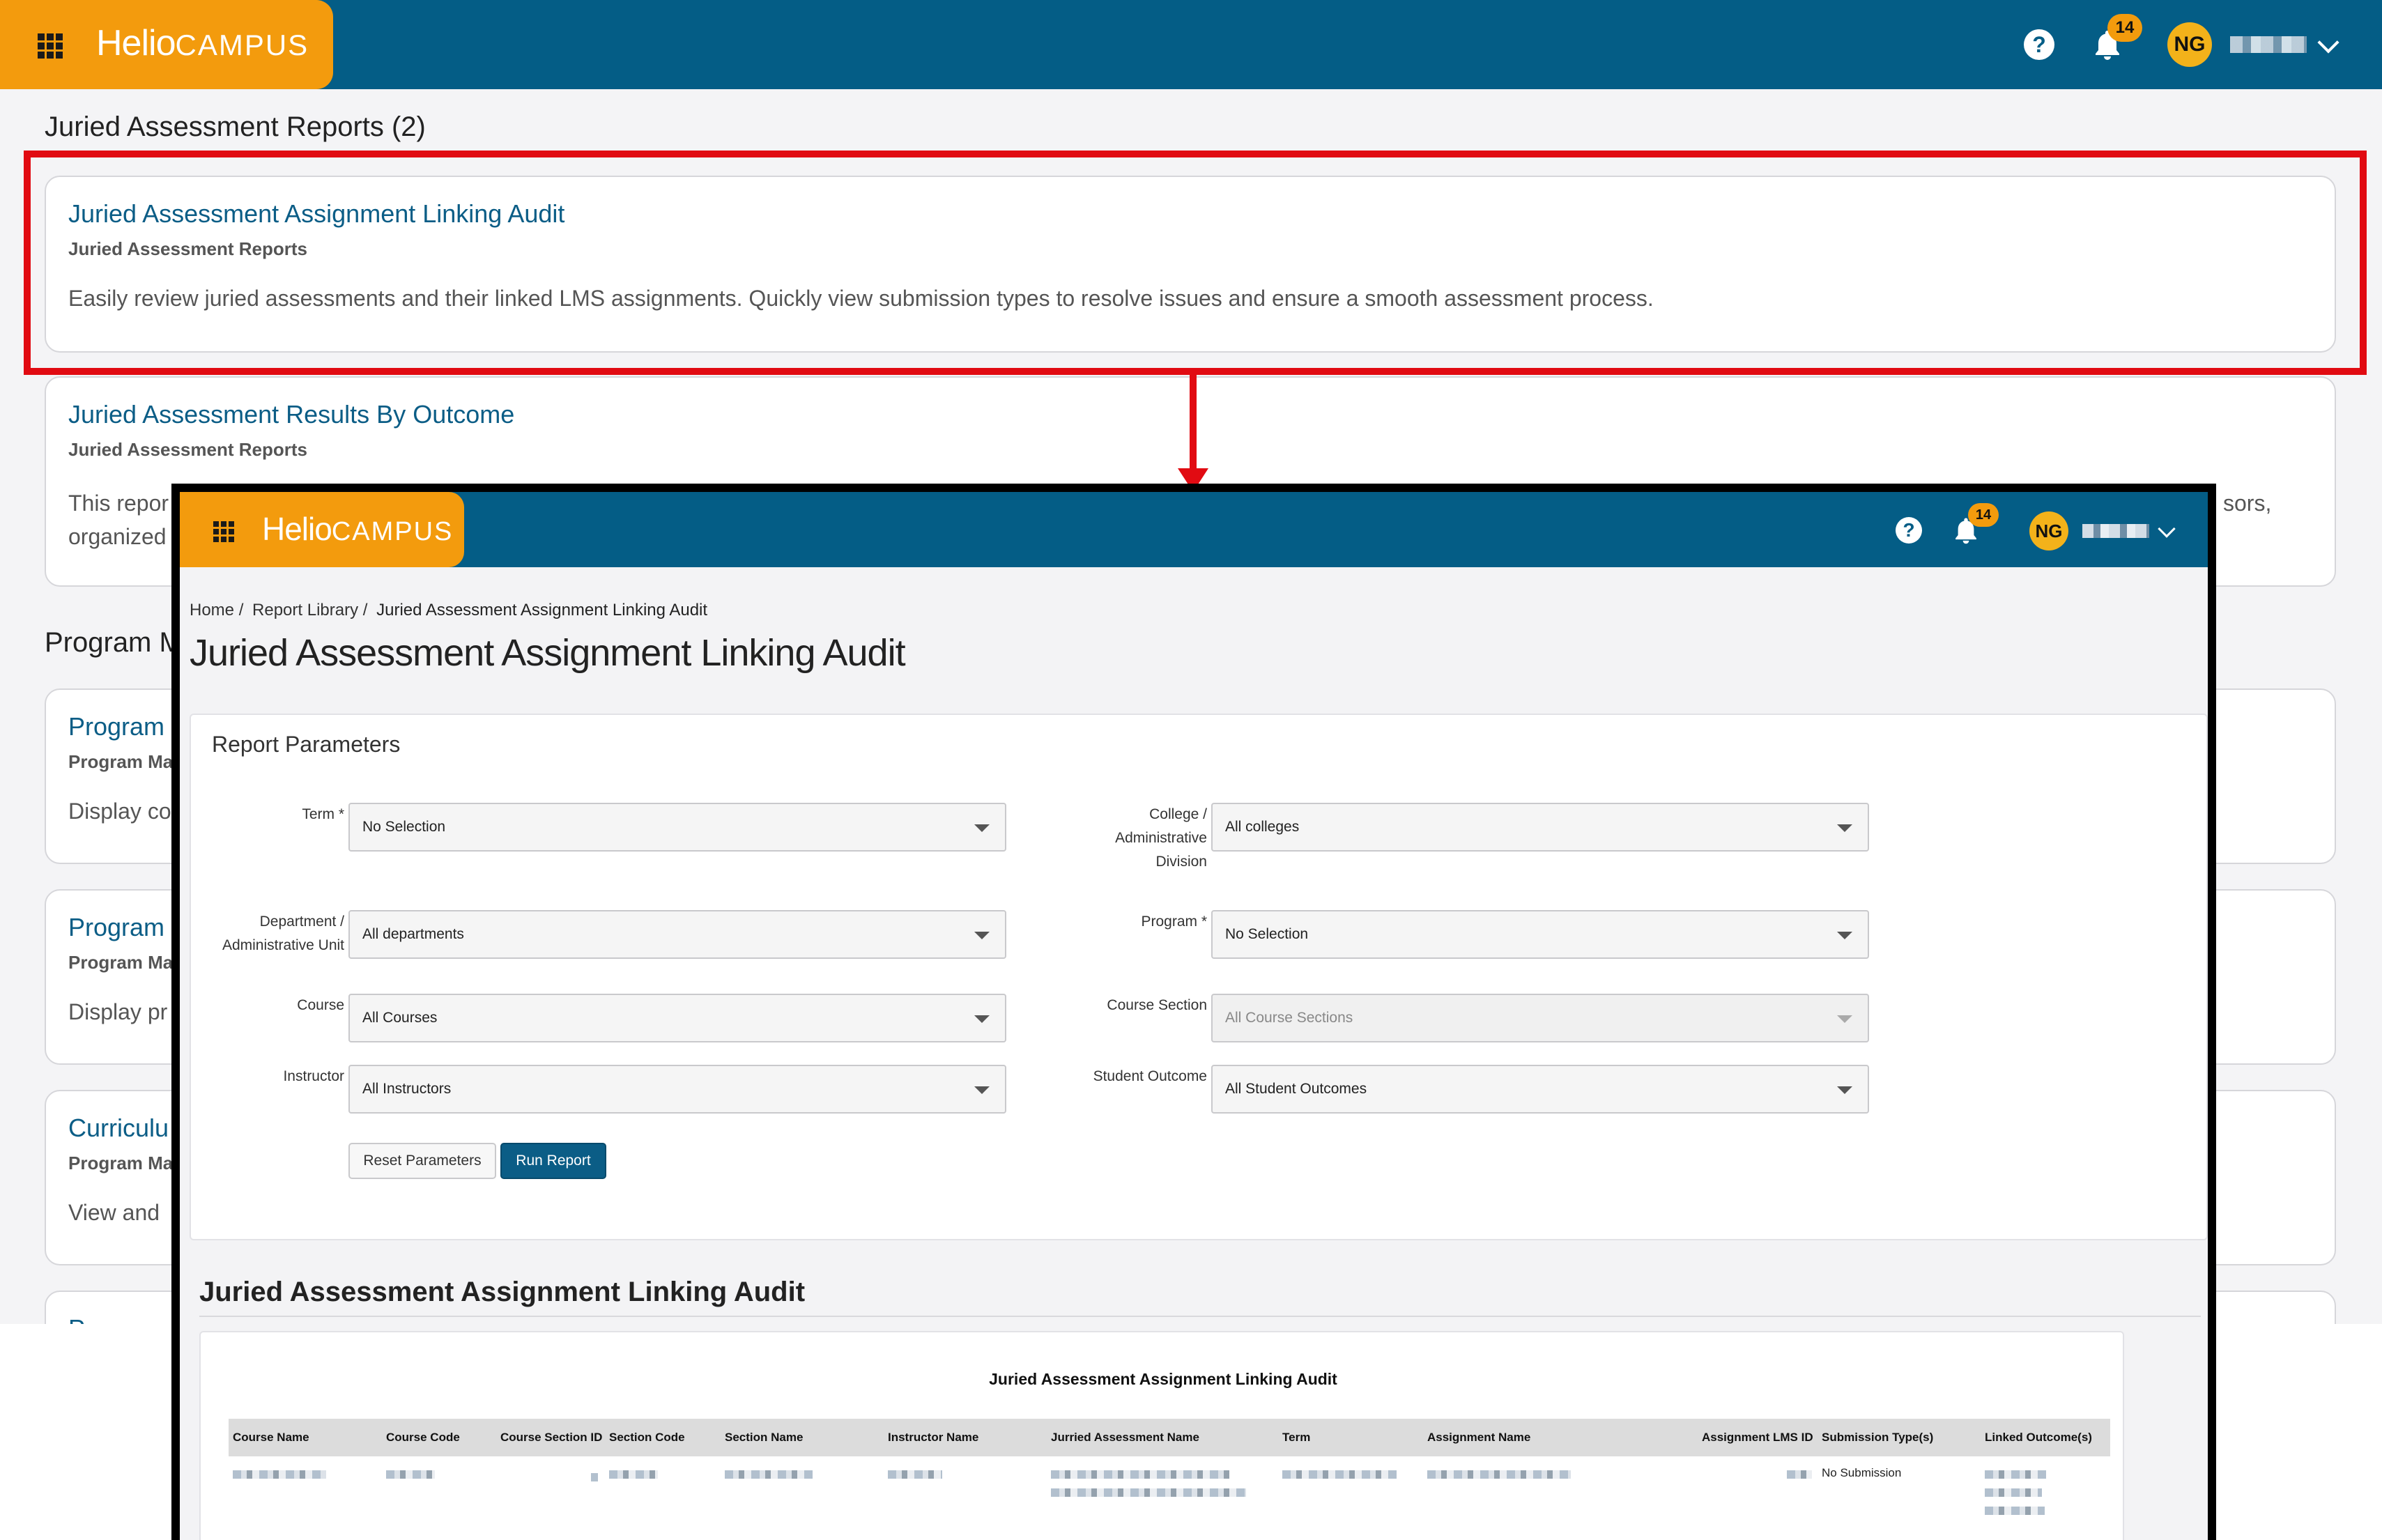 This screenshot has width=2382, height=1540. Describe the element at coordinates (677, 1018) in the screenshot. I see `course-select: All Courses` at that location.